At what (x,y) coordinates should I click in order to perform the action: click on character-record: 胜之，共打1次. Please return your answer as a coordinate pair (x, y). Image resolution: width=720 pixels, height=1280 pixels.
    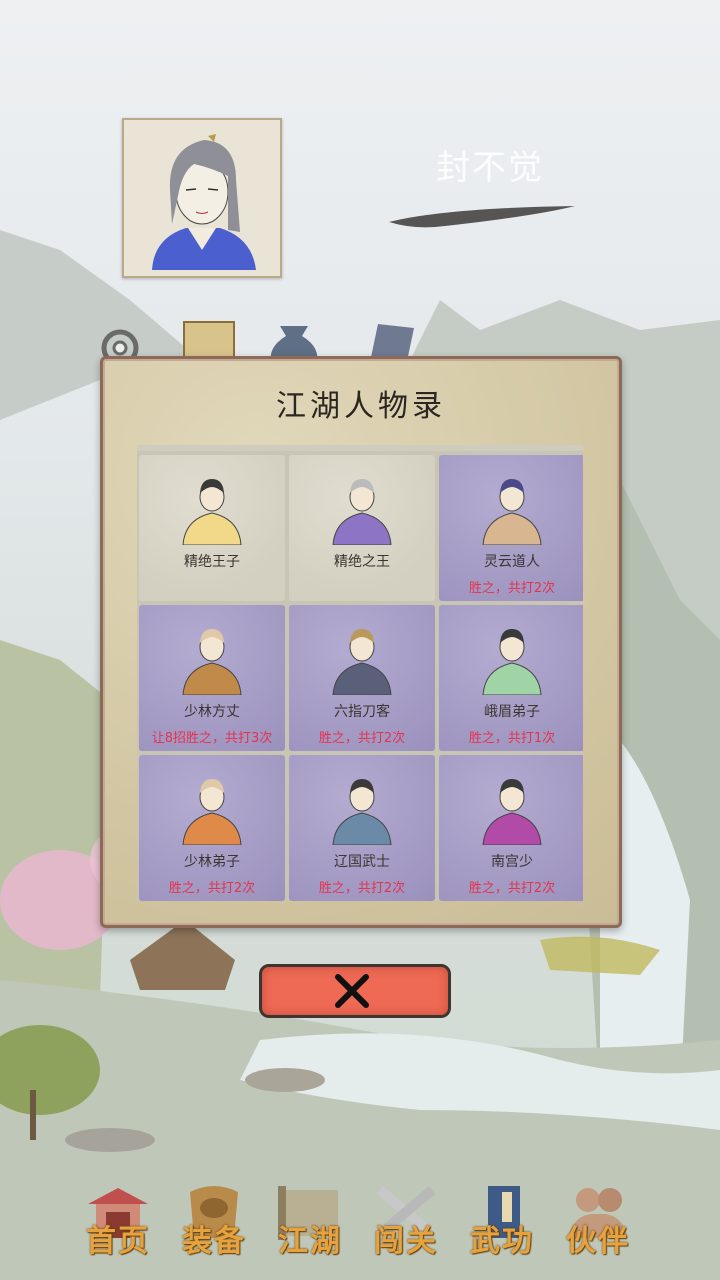
    Looking at the image, I should click on (512, 738).